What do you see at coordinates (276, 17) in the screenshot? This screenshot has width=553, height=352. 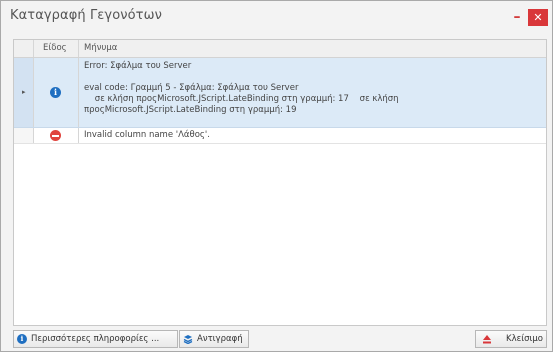 I see `title-bar: Καταγραφή Γεγονότων – ✕` at bounding box center [276, 17].